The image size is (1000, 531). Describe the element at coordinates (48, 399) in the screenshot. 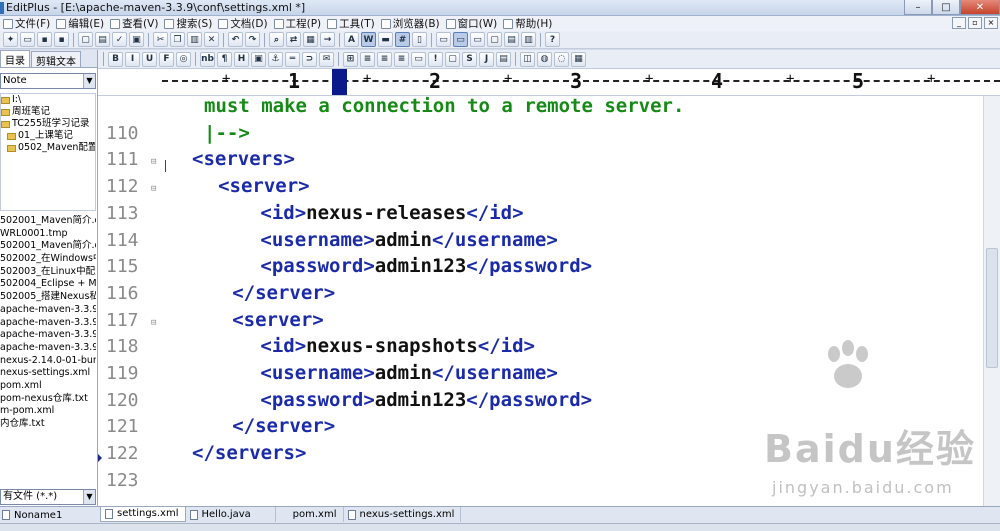

I see `file-list-item: pom-nexus仓库.txt` at that location.